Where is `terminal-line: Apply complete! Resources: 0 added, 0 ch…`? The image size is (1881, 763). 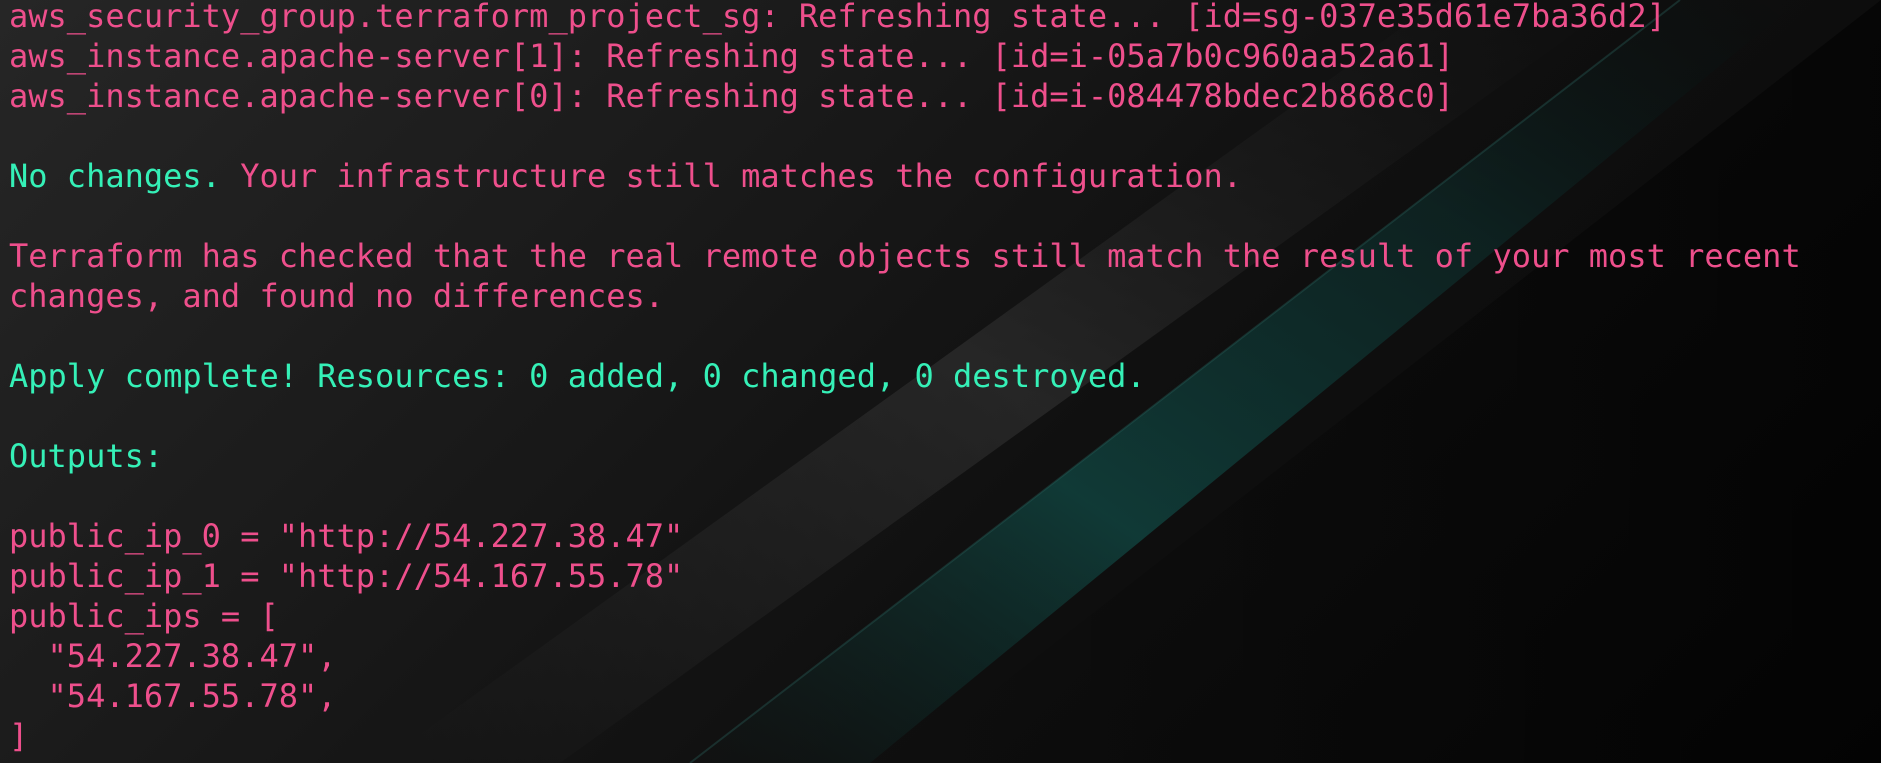 terminal-line: Apply complete! Resources: 0 added, 0 ch… is located at coordinates (905, 376).